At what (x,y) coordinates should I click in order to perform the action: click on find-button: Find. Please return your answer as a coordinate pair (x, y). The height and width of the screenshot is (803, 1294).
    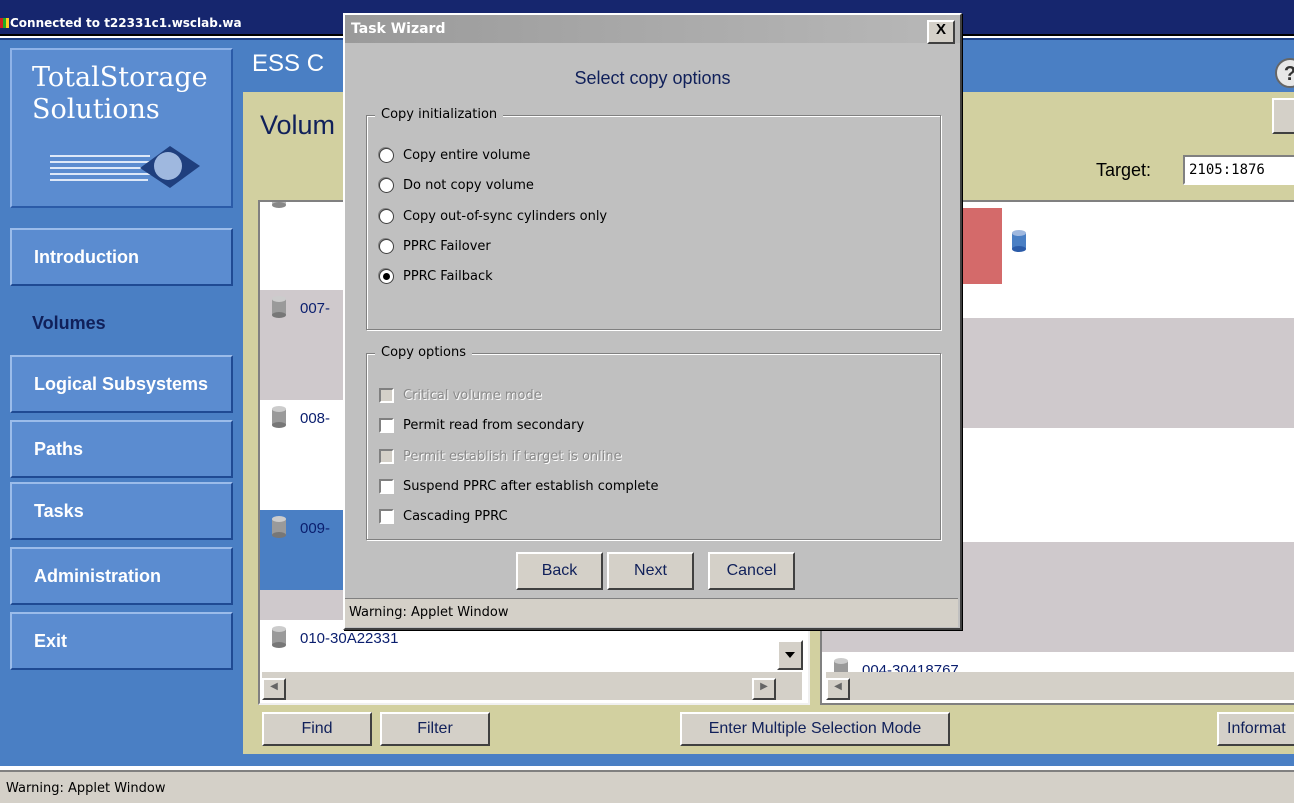
    Looking at the image, I should click on (317, 729).